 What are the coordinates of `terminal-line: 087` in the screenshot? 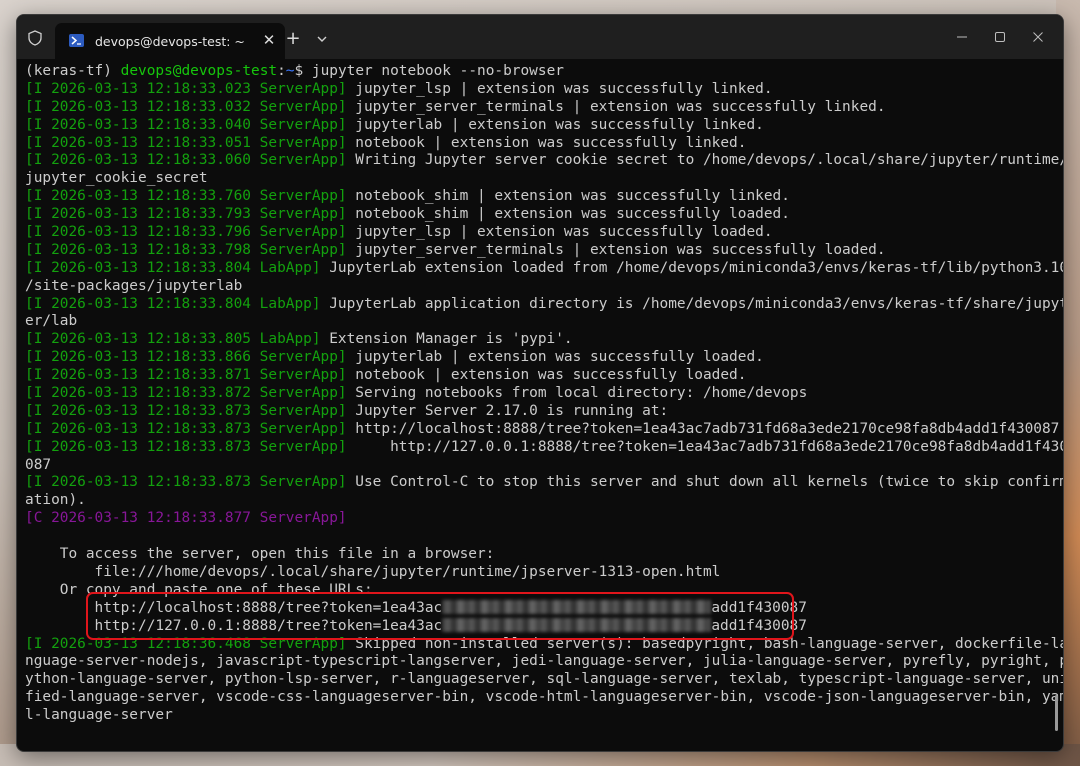 It's located at (536, 466).